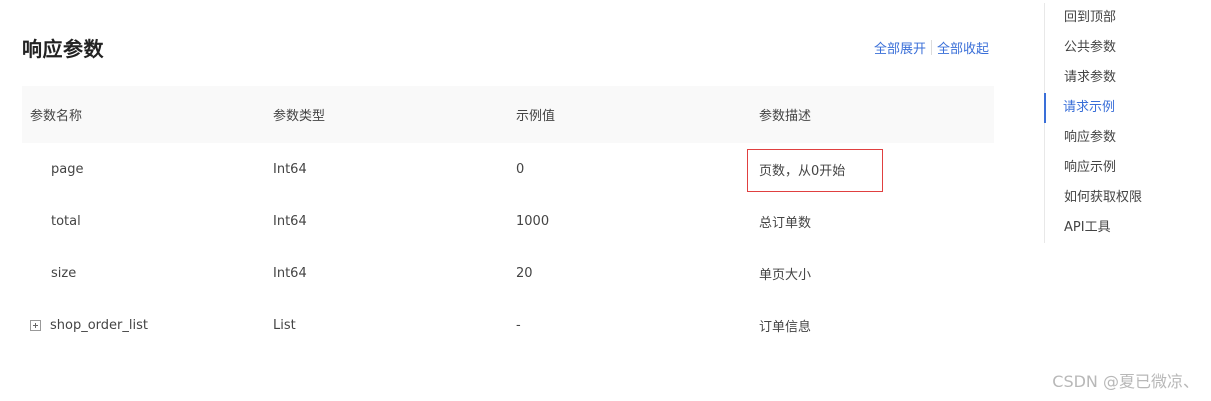 This screenshot has width=1211, height=401. What do you see at coordinates (785, 327) in the screenshot?
I see `param-desc: 订单信息` at bounding box center [785, 327].